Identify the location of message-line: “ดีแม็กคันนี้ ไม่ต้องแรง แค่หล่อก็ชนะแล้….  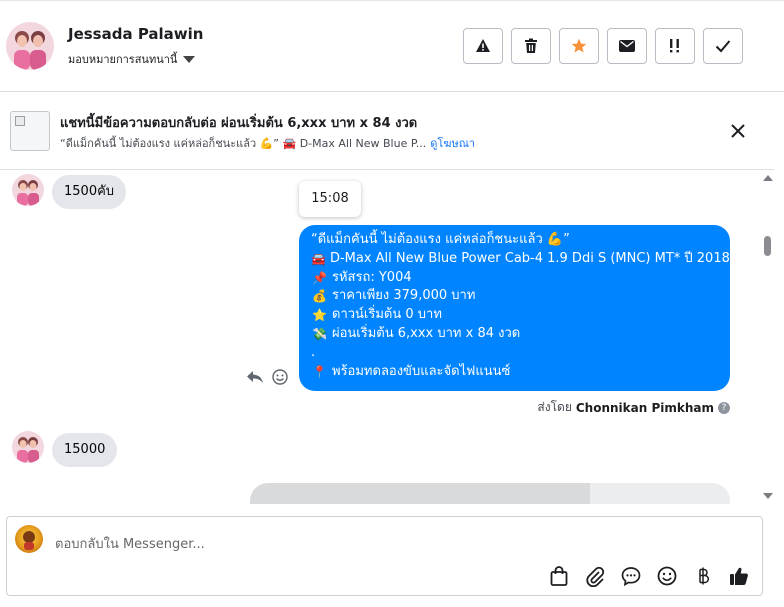
(440, 239).